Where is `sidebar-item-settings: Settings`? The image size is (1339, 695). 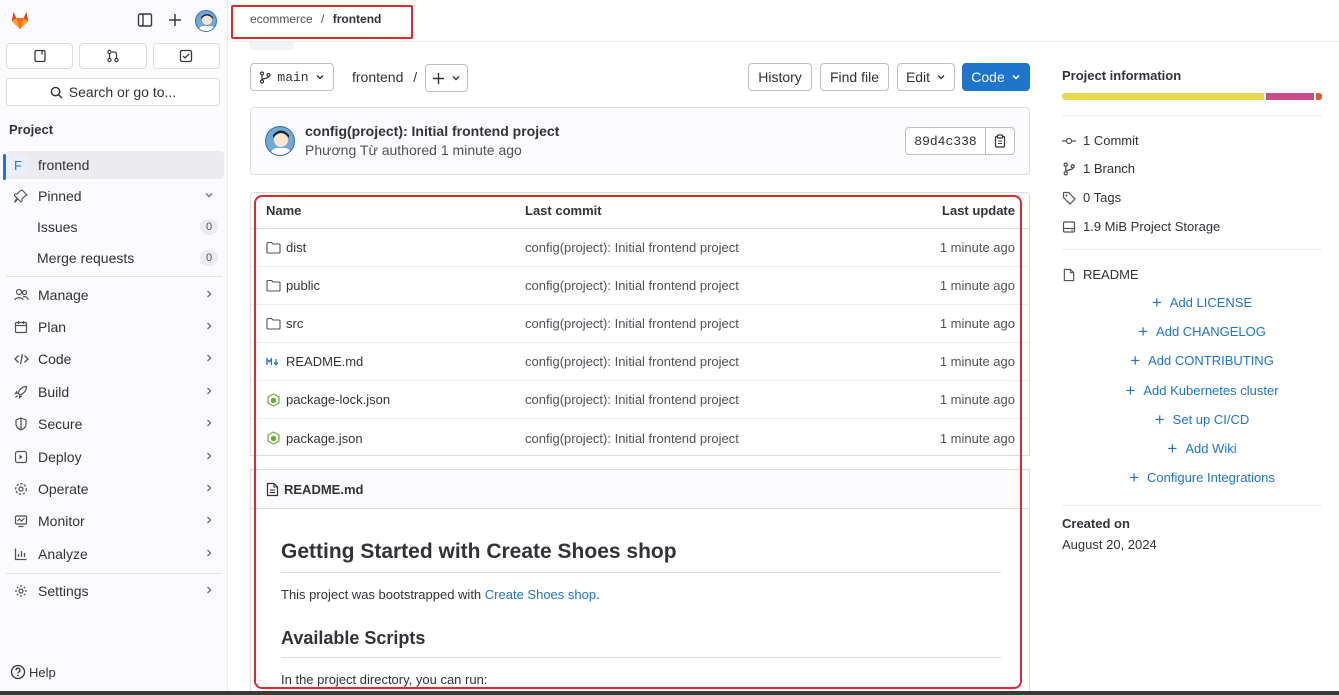
sidebar-item-settings: Settings is located at coordinates (115, 591).